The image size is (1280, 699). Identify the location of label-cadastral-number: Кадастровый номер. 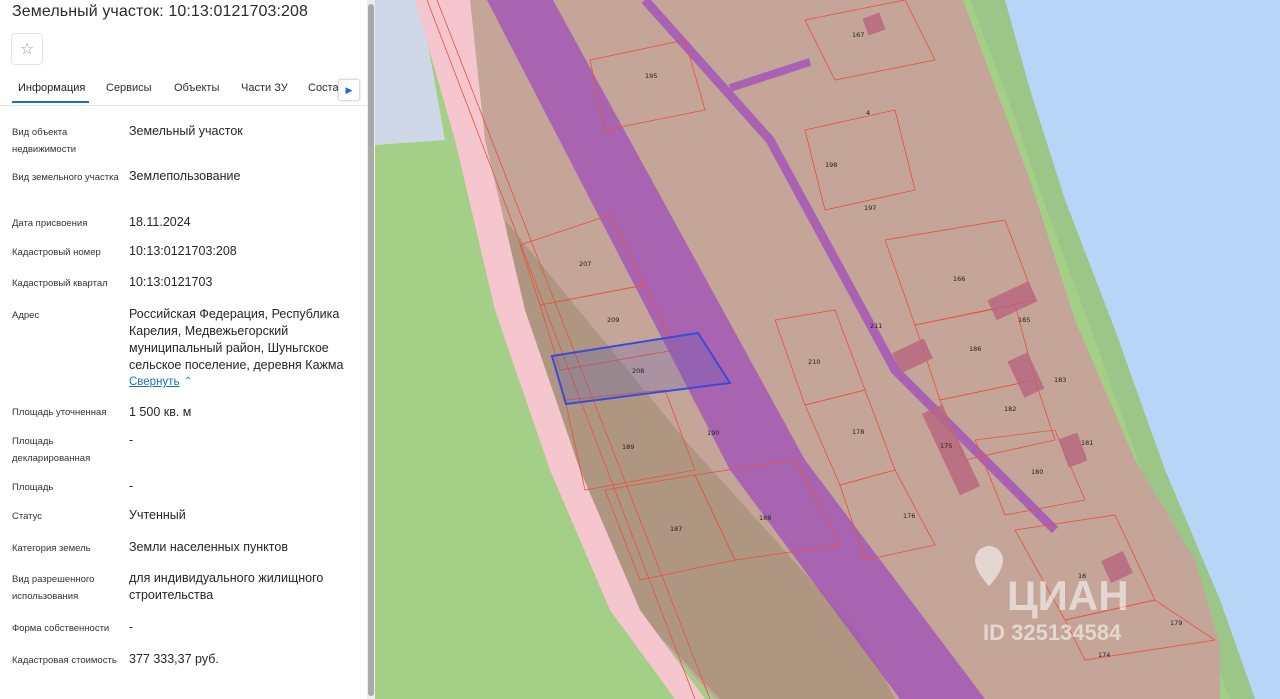
(56, 252).